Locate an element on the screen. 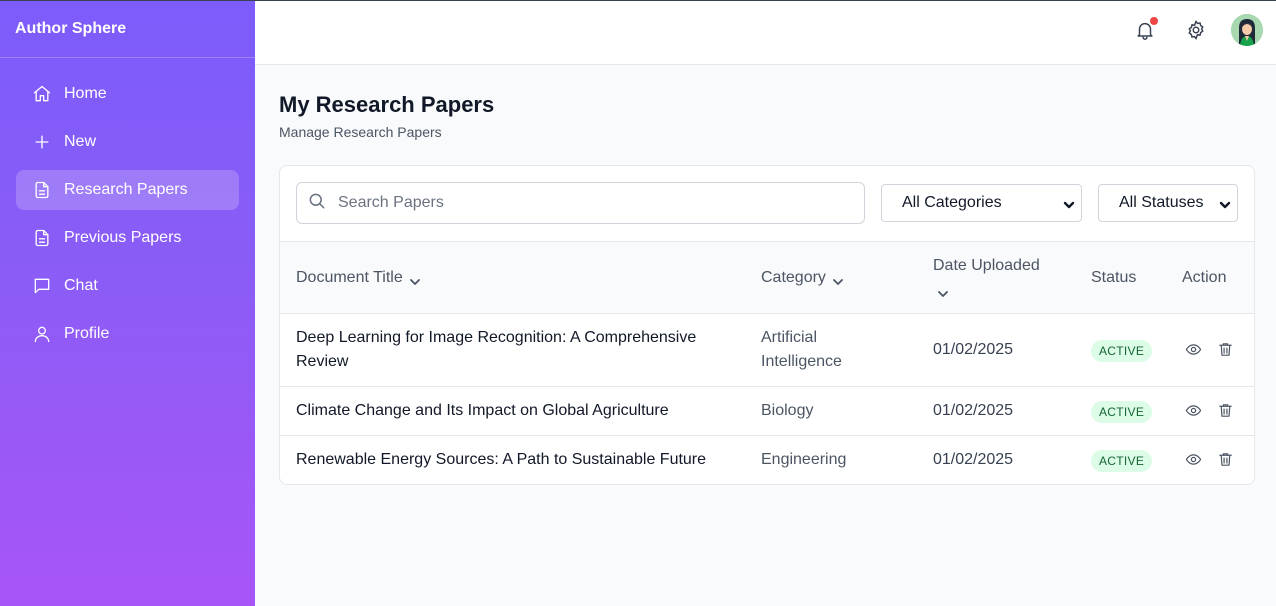  user-icon is located at coordinates (42, 334).